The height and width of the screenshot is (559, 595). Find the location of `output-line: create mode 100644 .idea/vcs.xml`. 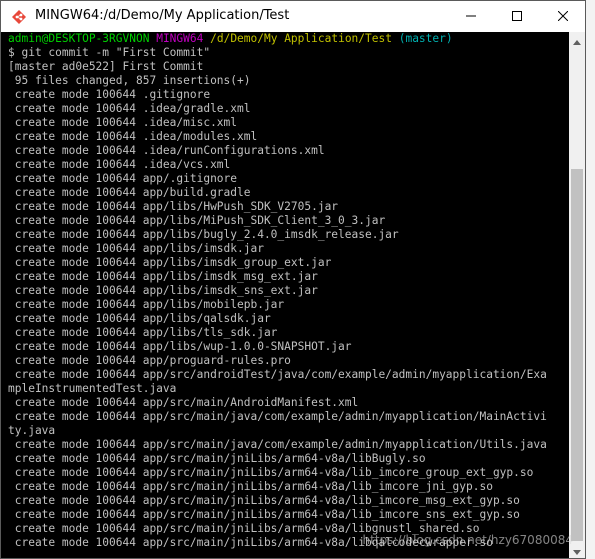

output-line: create mode 100644 .idea/vcs.xml is located at coordinates (119, 164).